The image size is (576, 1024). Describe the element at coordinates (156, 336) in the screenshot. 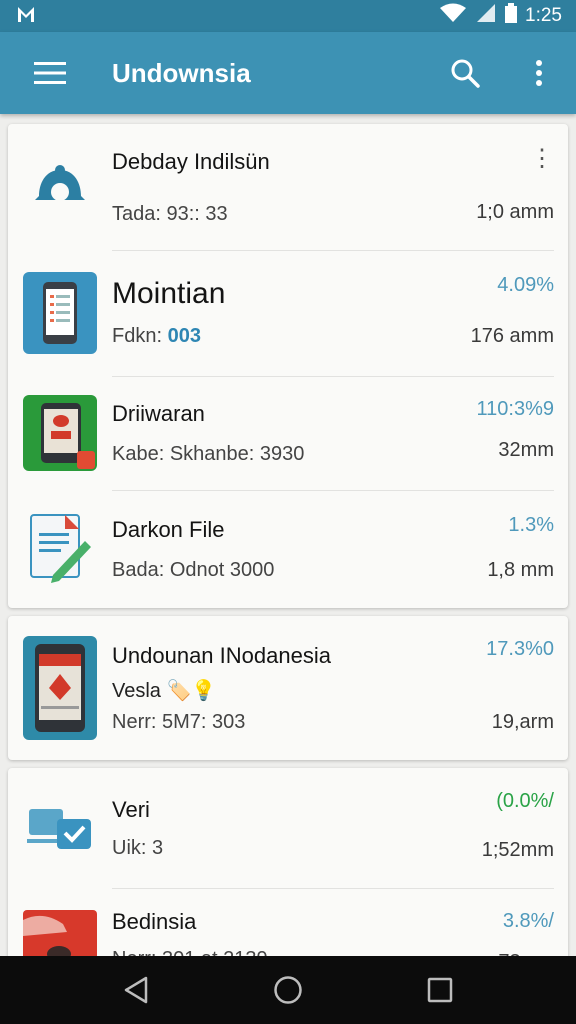

I see `item-subtitle: Fdkn: 003` at that location.